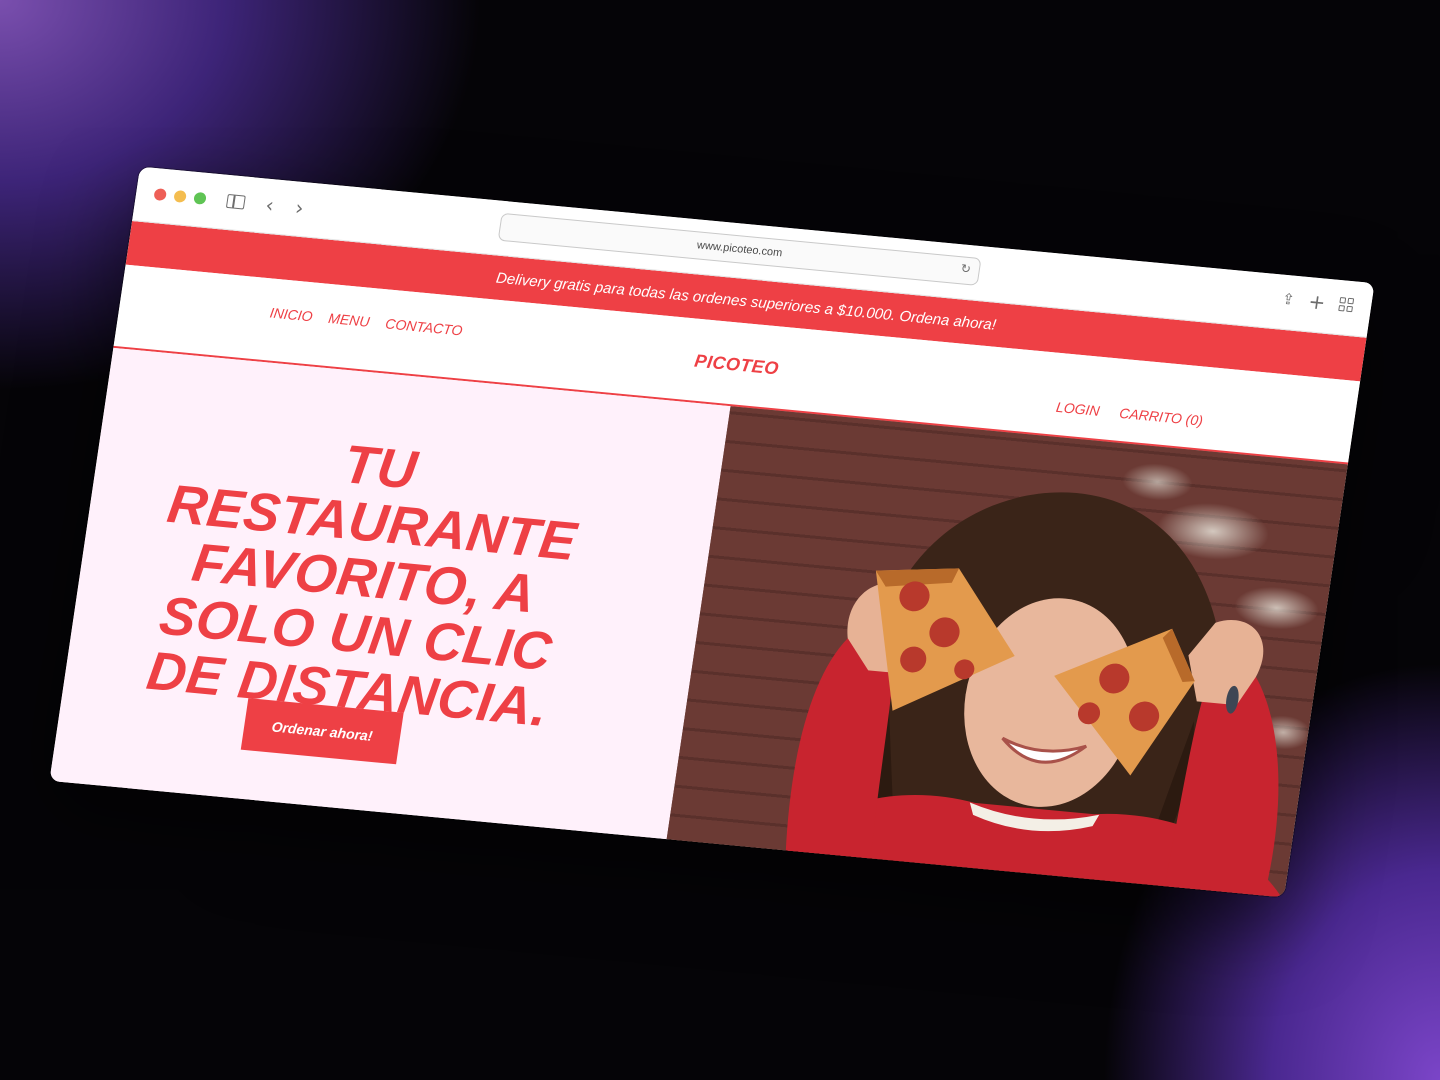  What do you see at coordinates (235, 202) in the screenshot?
I see `sidebar-icon` at bounding box center [235, 202].